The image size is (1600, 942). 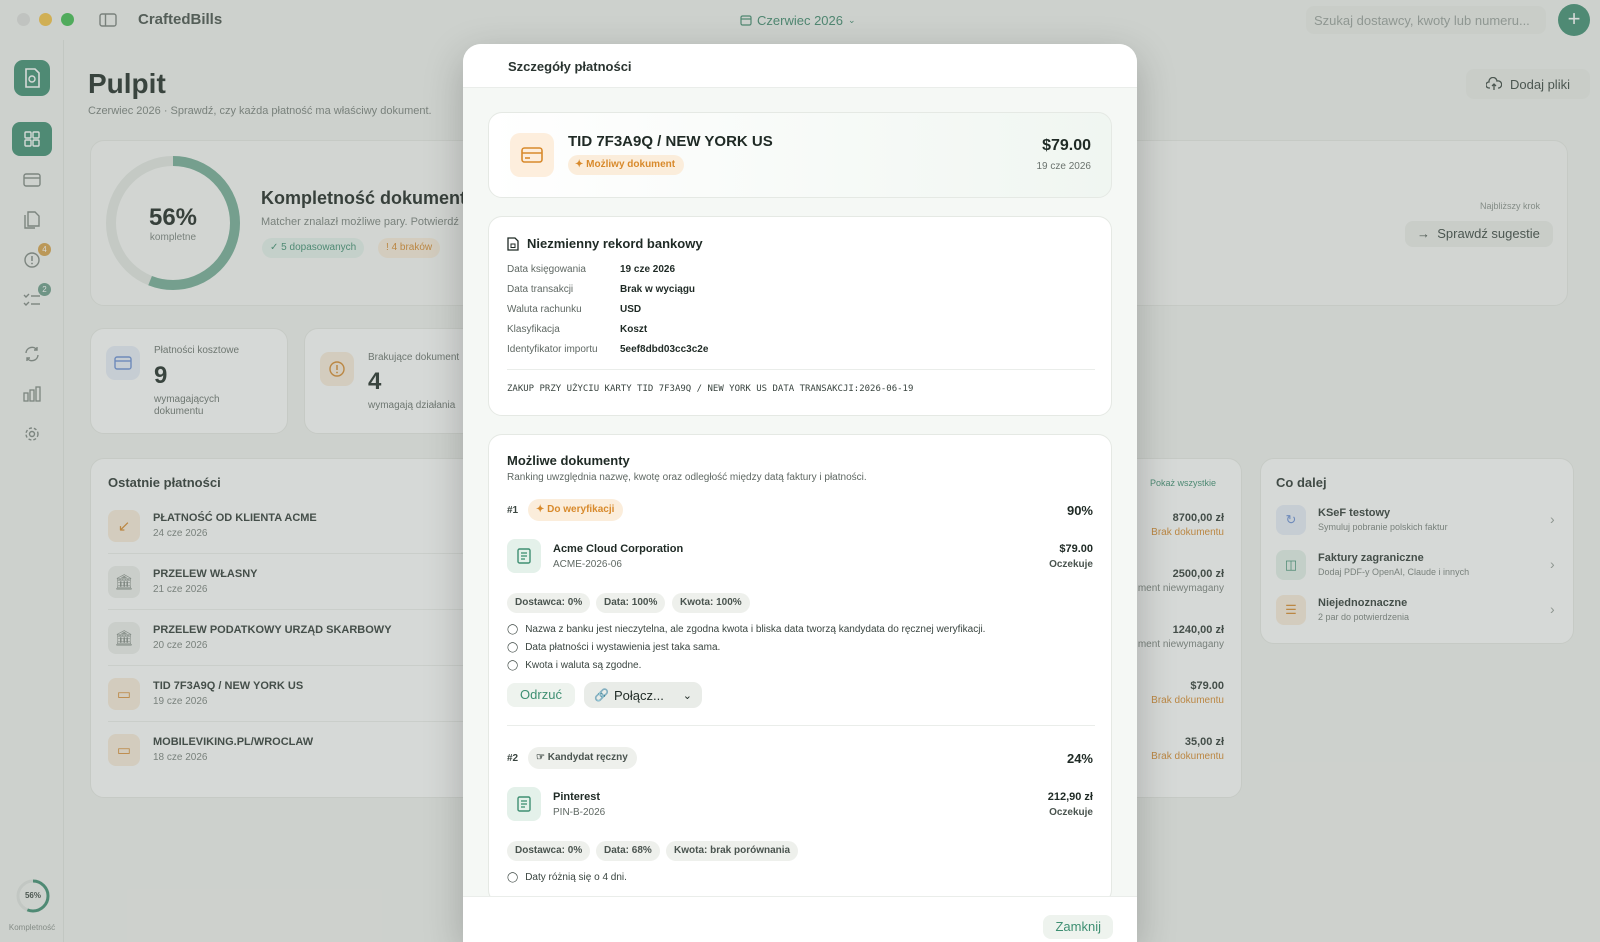 What do you see at coordinates (1070, 797) in the screenshot?
I see `candidate-amount: 212,90 zł` at bounding box center [1070, 797].